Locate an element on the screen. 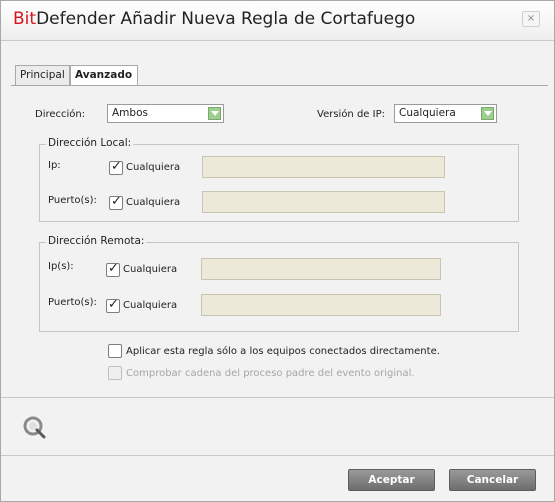 The height and width of the screenshot is (502, 555). cancel-button: Cancelar is located at coordinates (492, 480).